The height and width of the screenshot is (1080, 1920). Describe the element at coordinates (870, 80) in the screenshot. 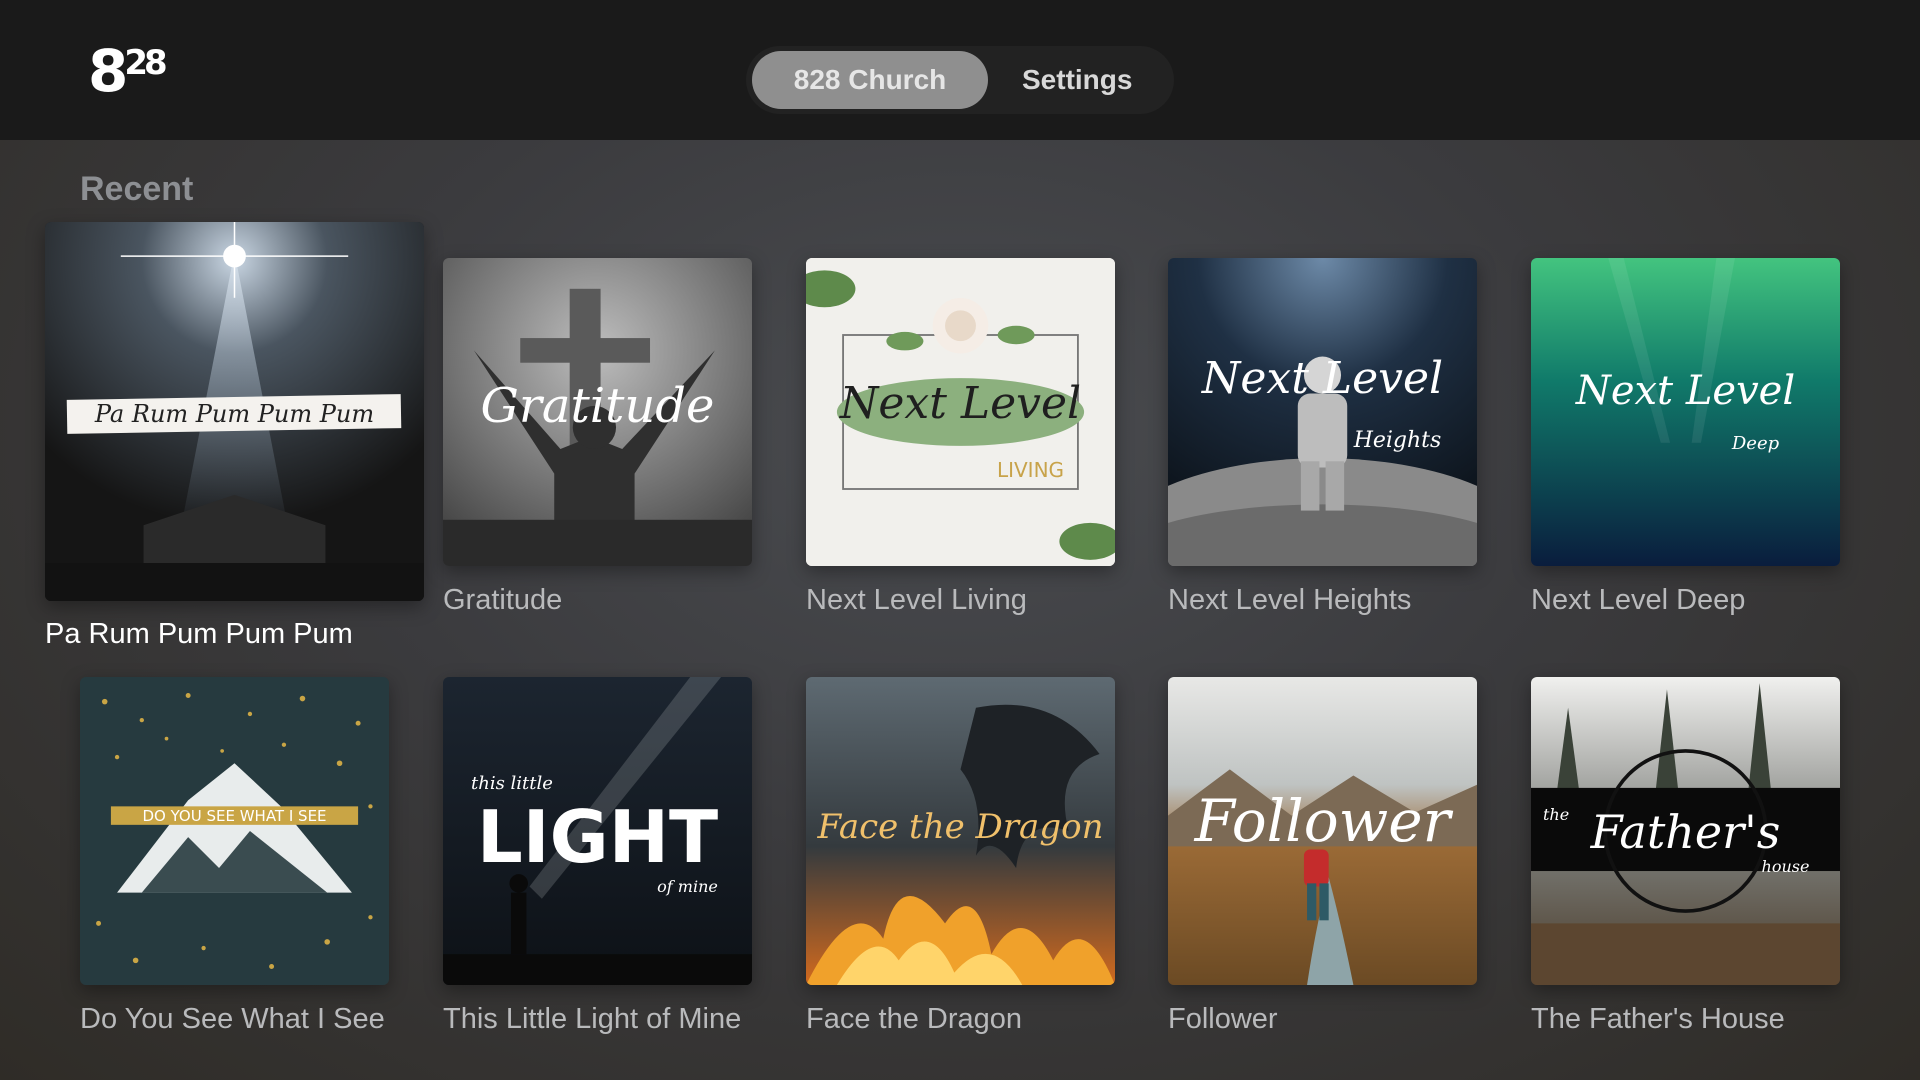

I see `tab-828-church: 828 Church` at that location.